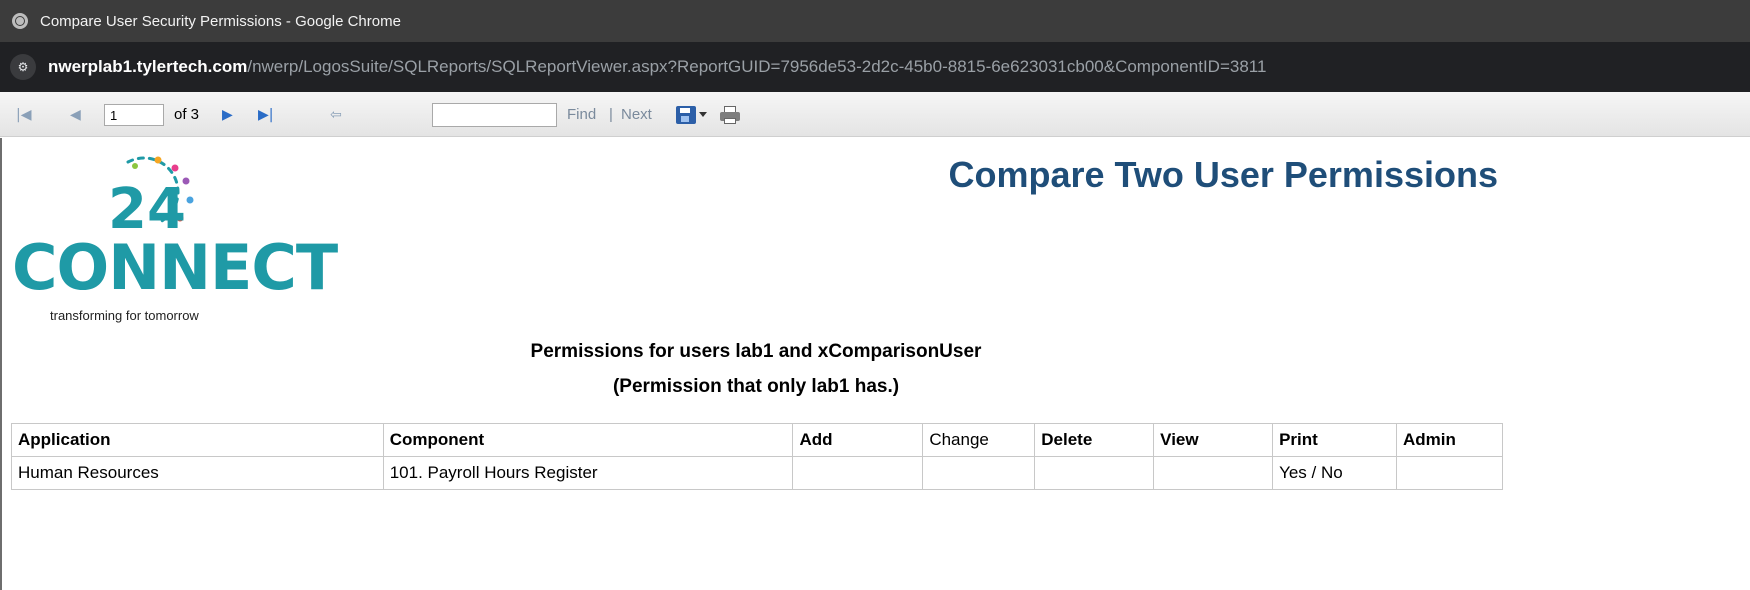 The width and height of the screenshot is (1750, 590). I want to click on last-page-button: ▶|, so click(265, 114).